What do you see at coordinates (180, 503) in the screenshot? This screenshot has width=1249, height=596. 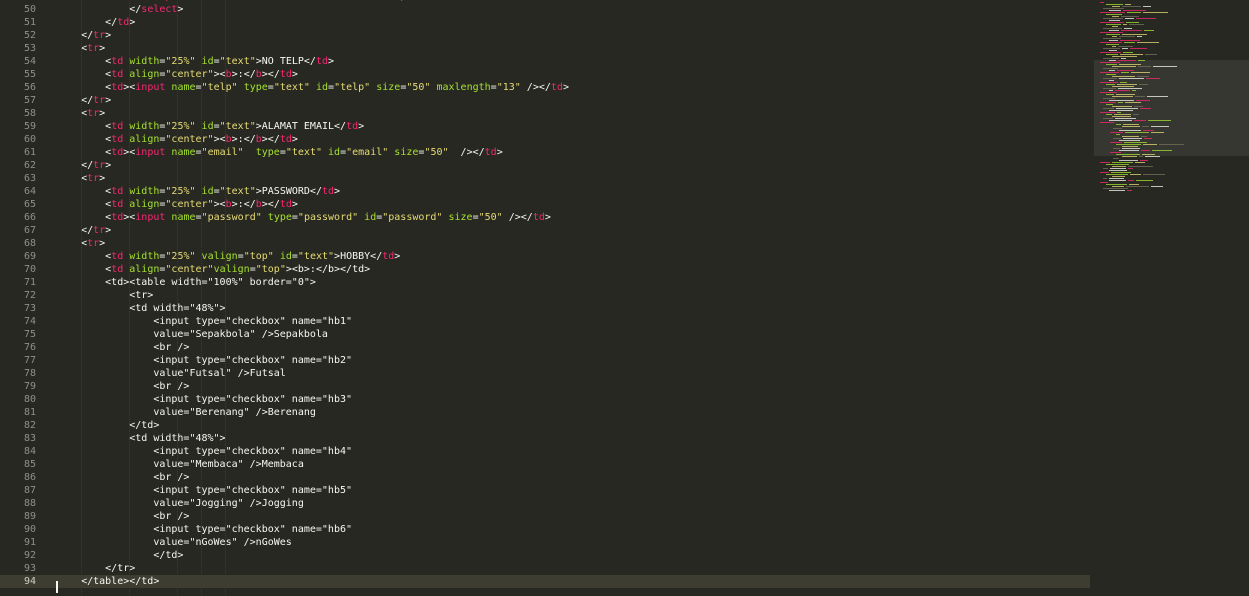 I see `code-text: value="Jogging" />Jogging` at bounding box center [180, 503].